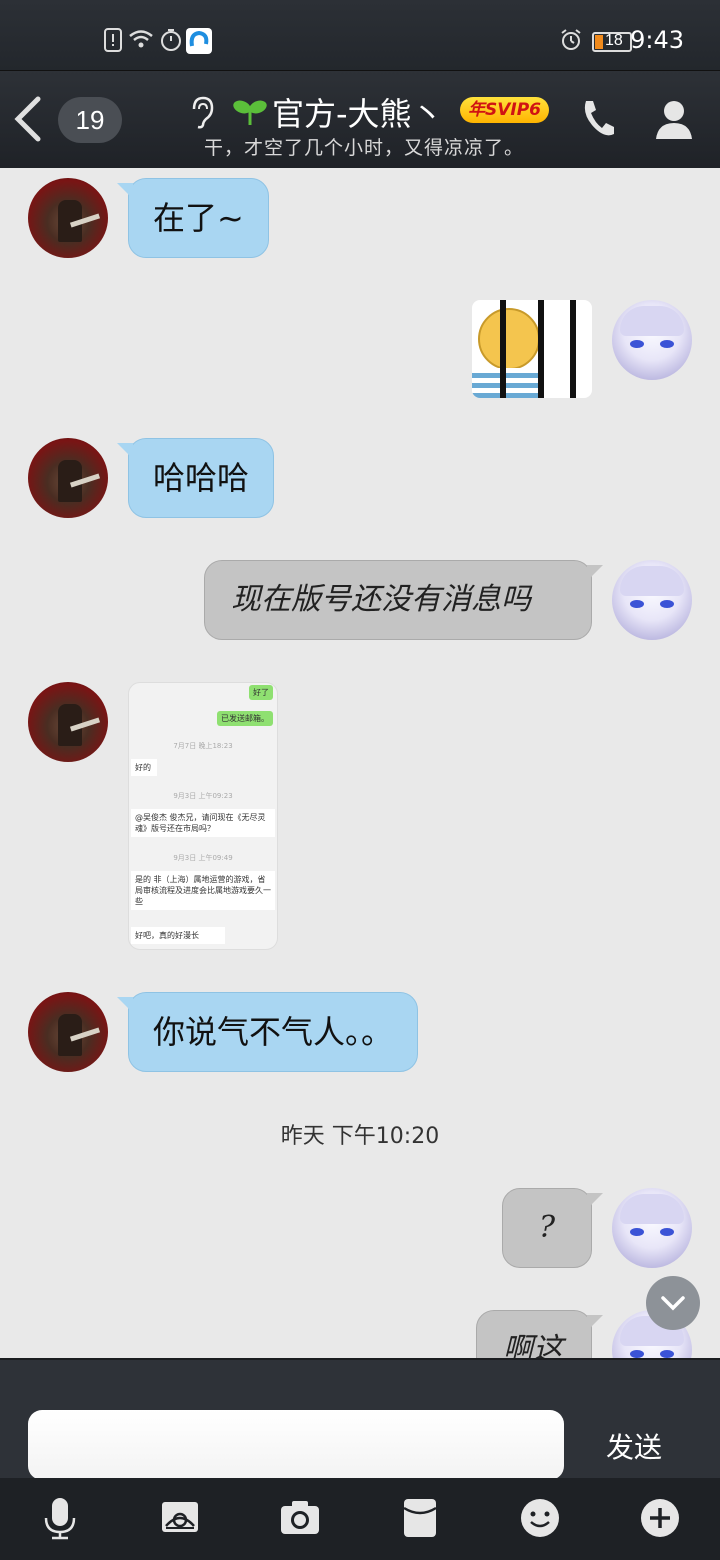 This screenshot has width=720, height=1560. Describe the element at coordinates (199, 41) in the screenshot. I see `app-notification-icon` at that location.